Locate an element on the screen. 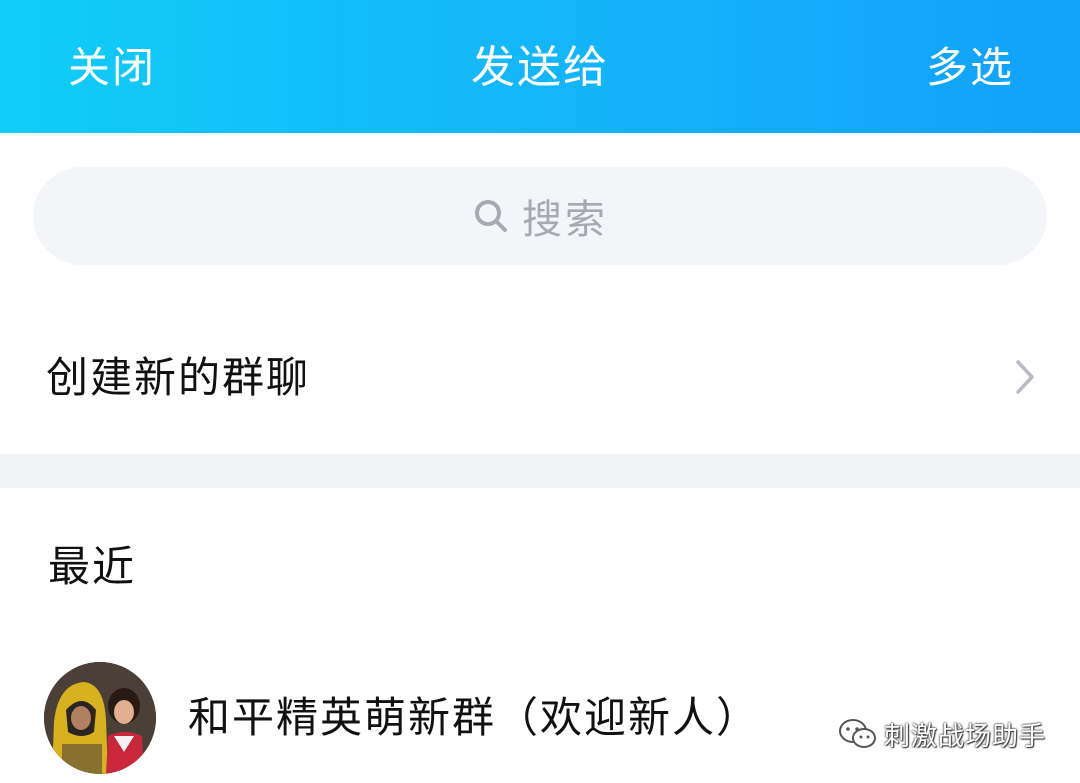  watermark-text: 刺激战场助手 is located at coordinates (965, 736).